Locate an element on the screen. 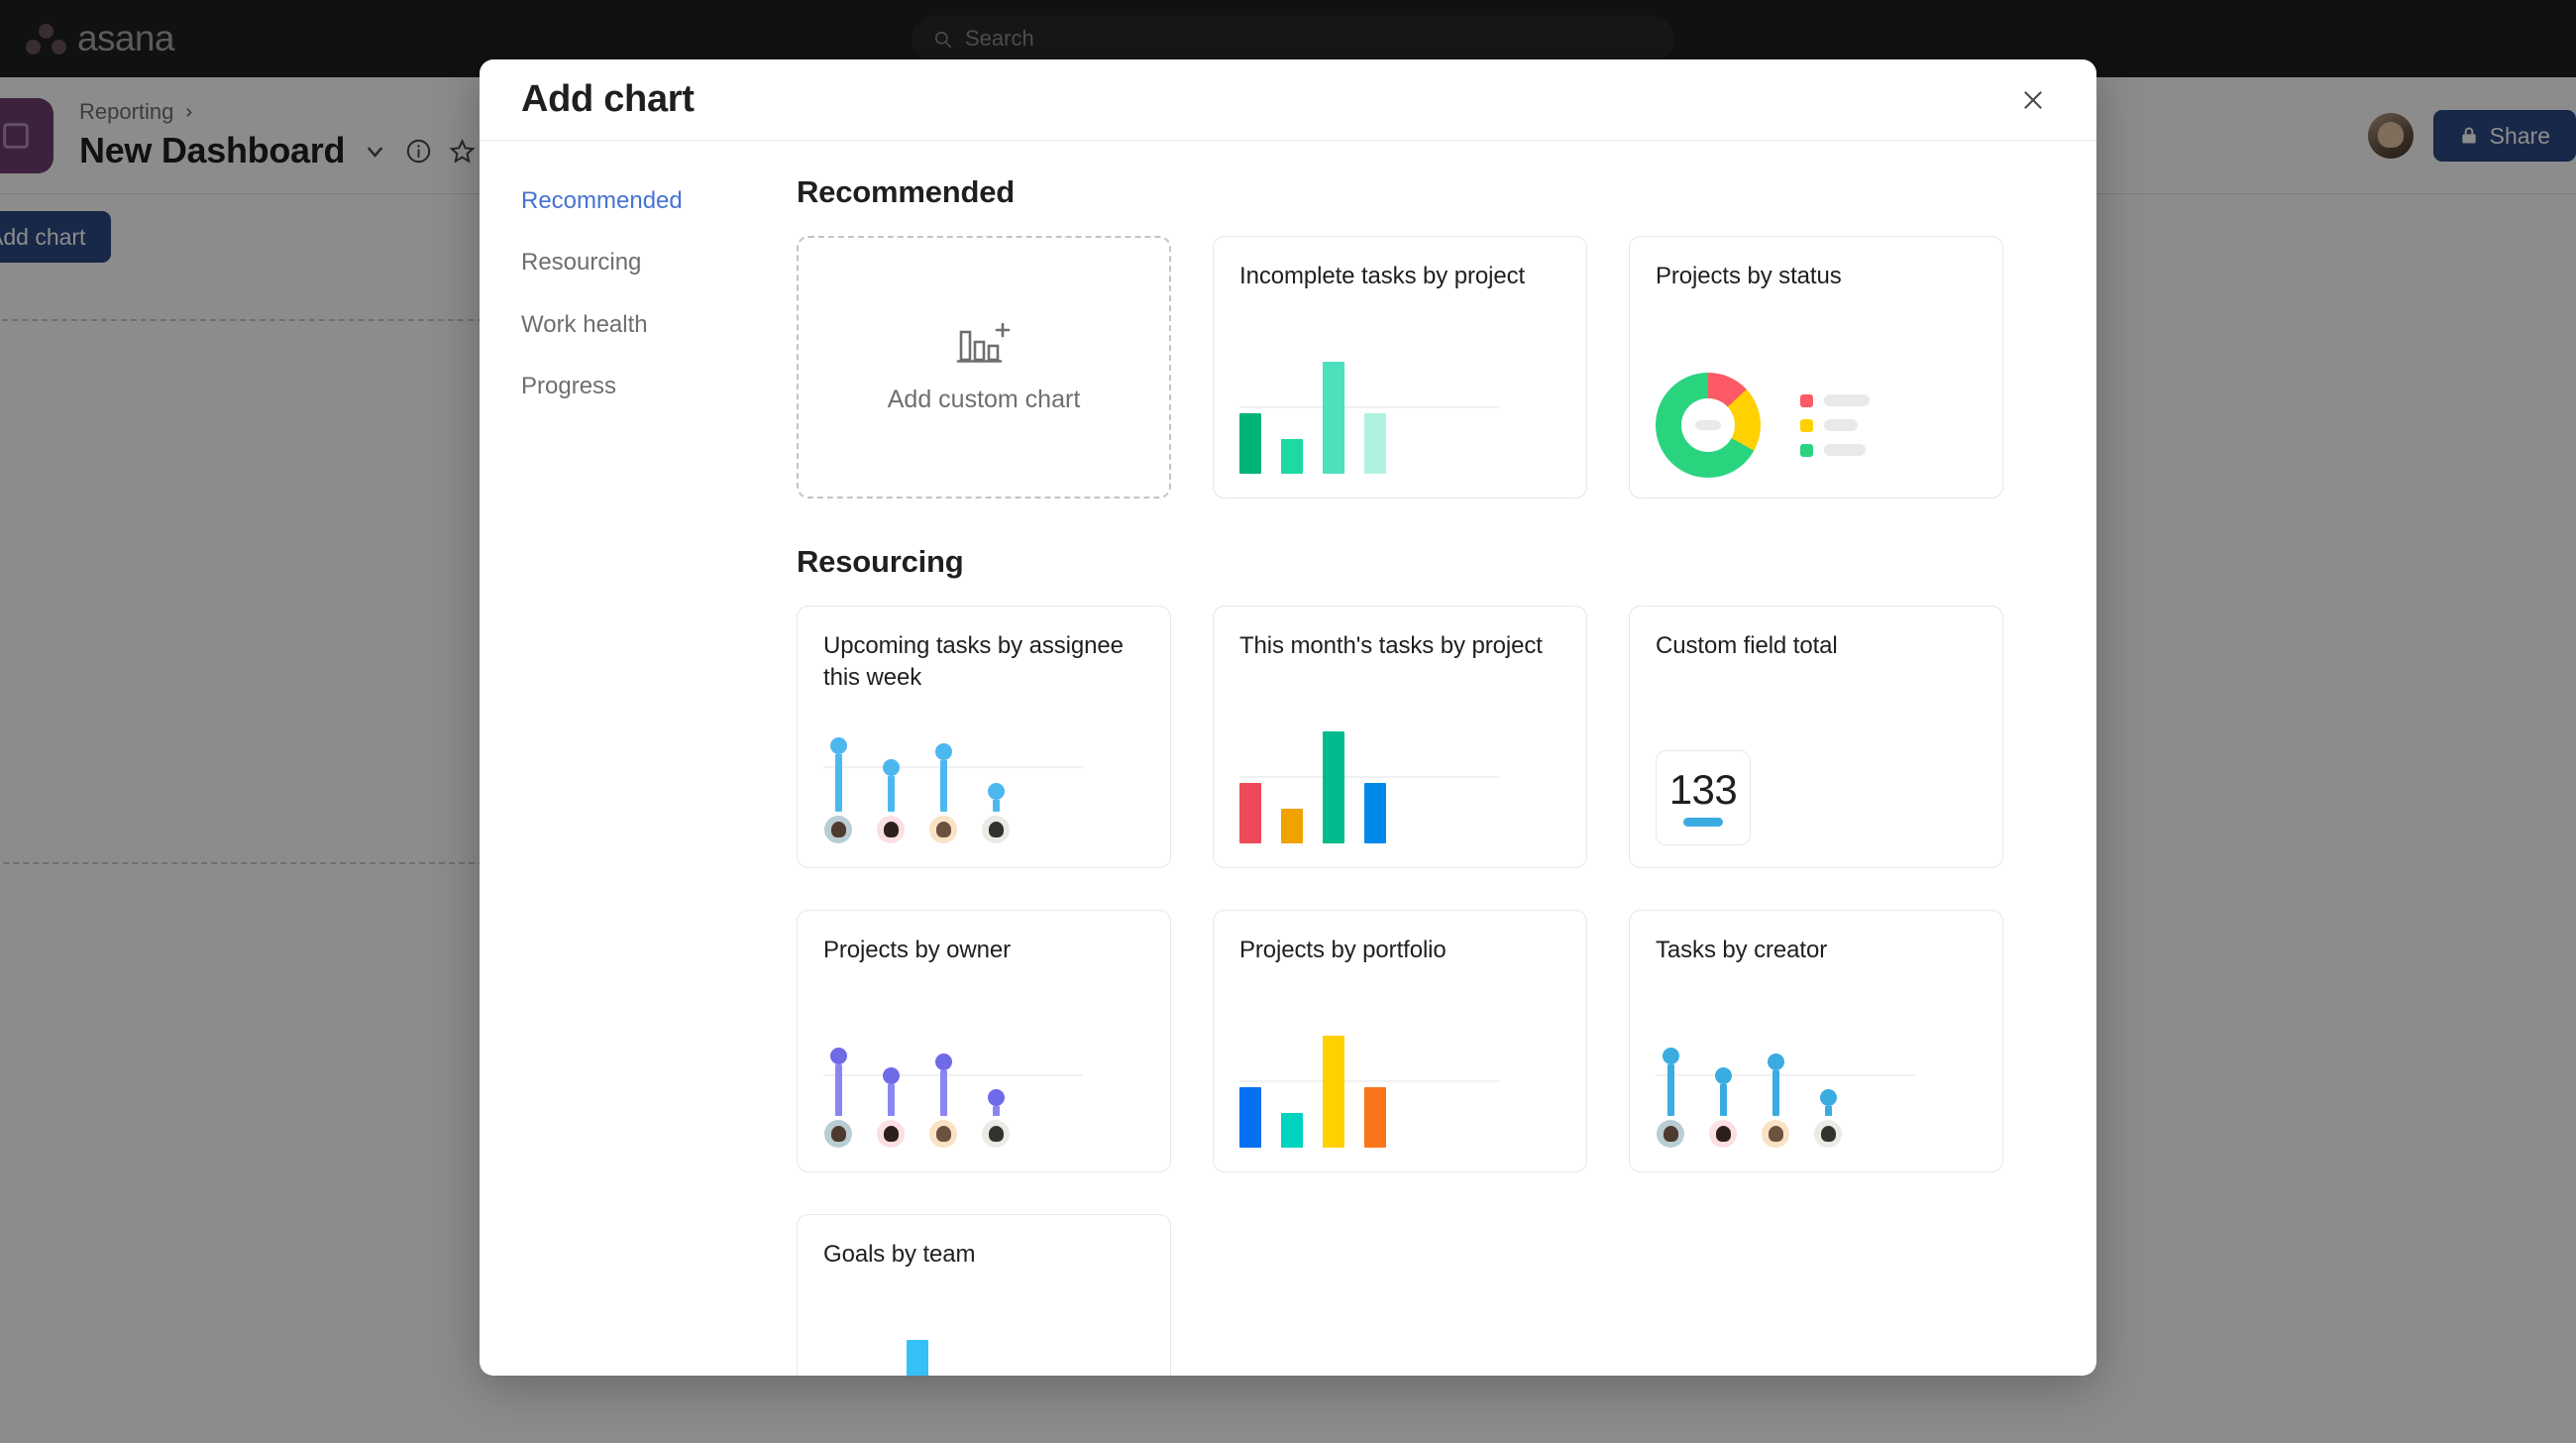 This screenshot has width=2576, height=1443. close-icon is located at coordinates (2033, 99).